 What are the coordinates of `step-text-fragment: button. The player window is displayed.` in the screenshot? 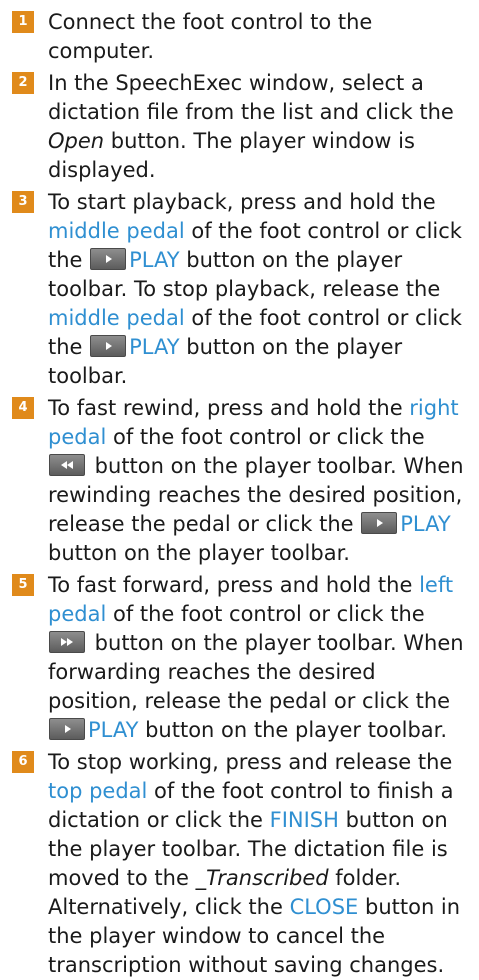 It's located at (231, 155).